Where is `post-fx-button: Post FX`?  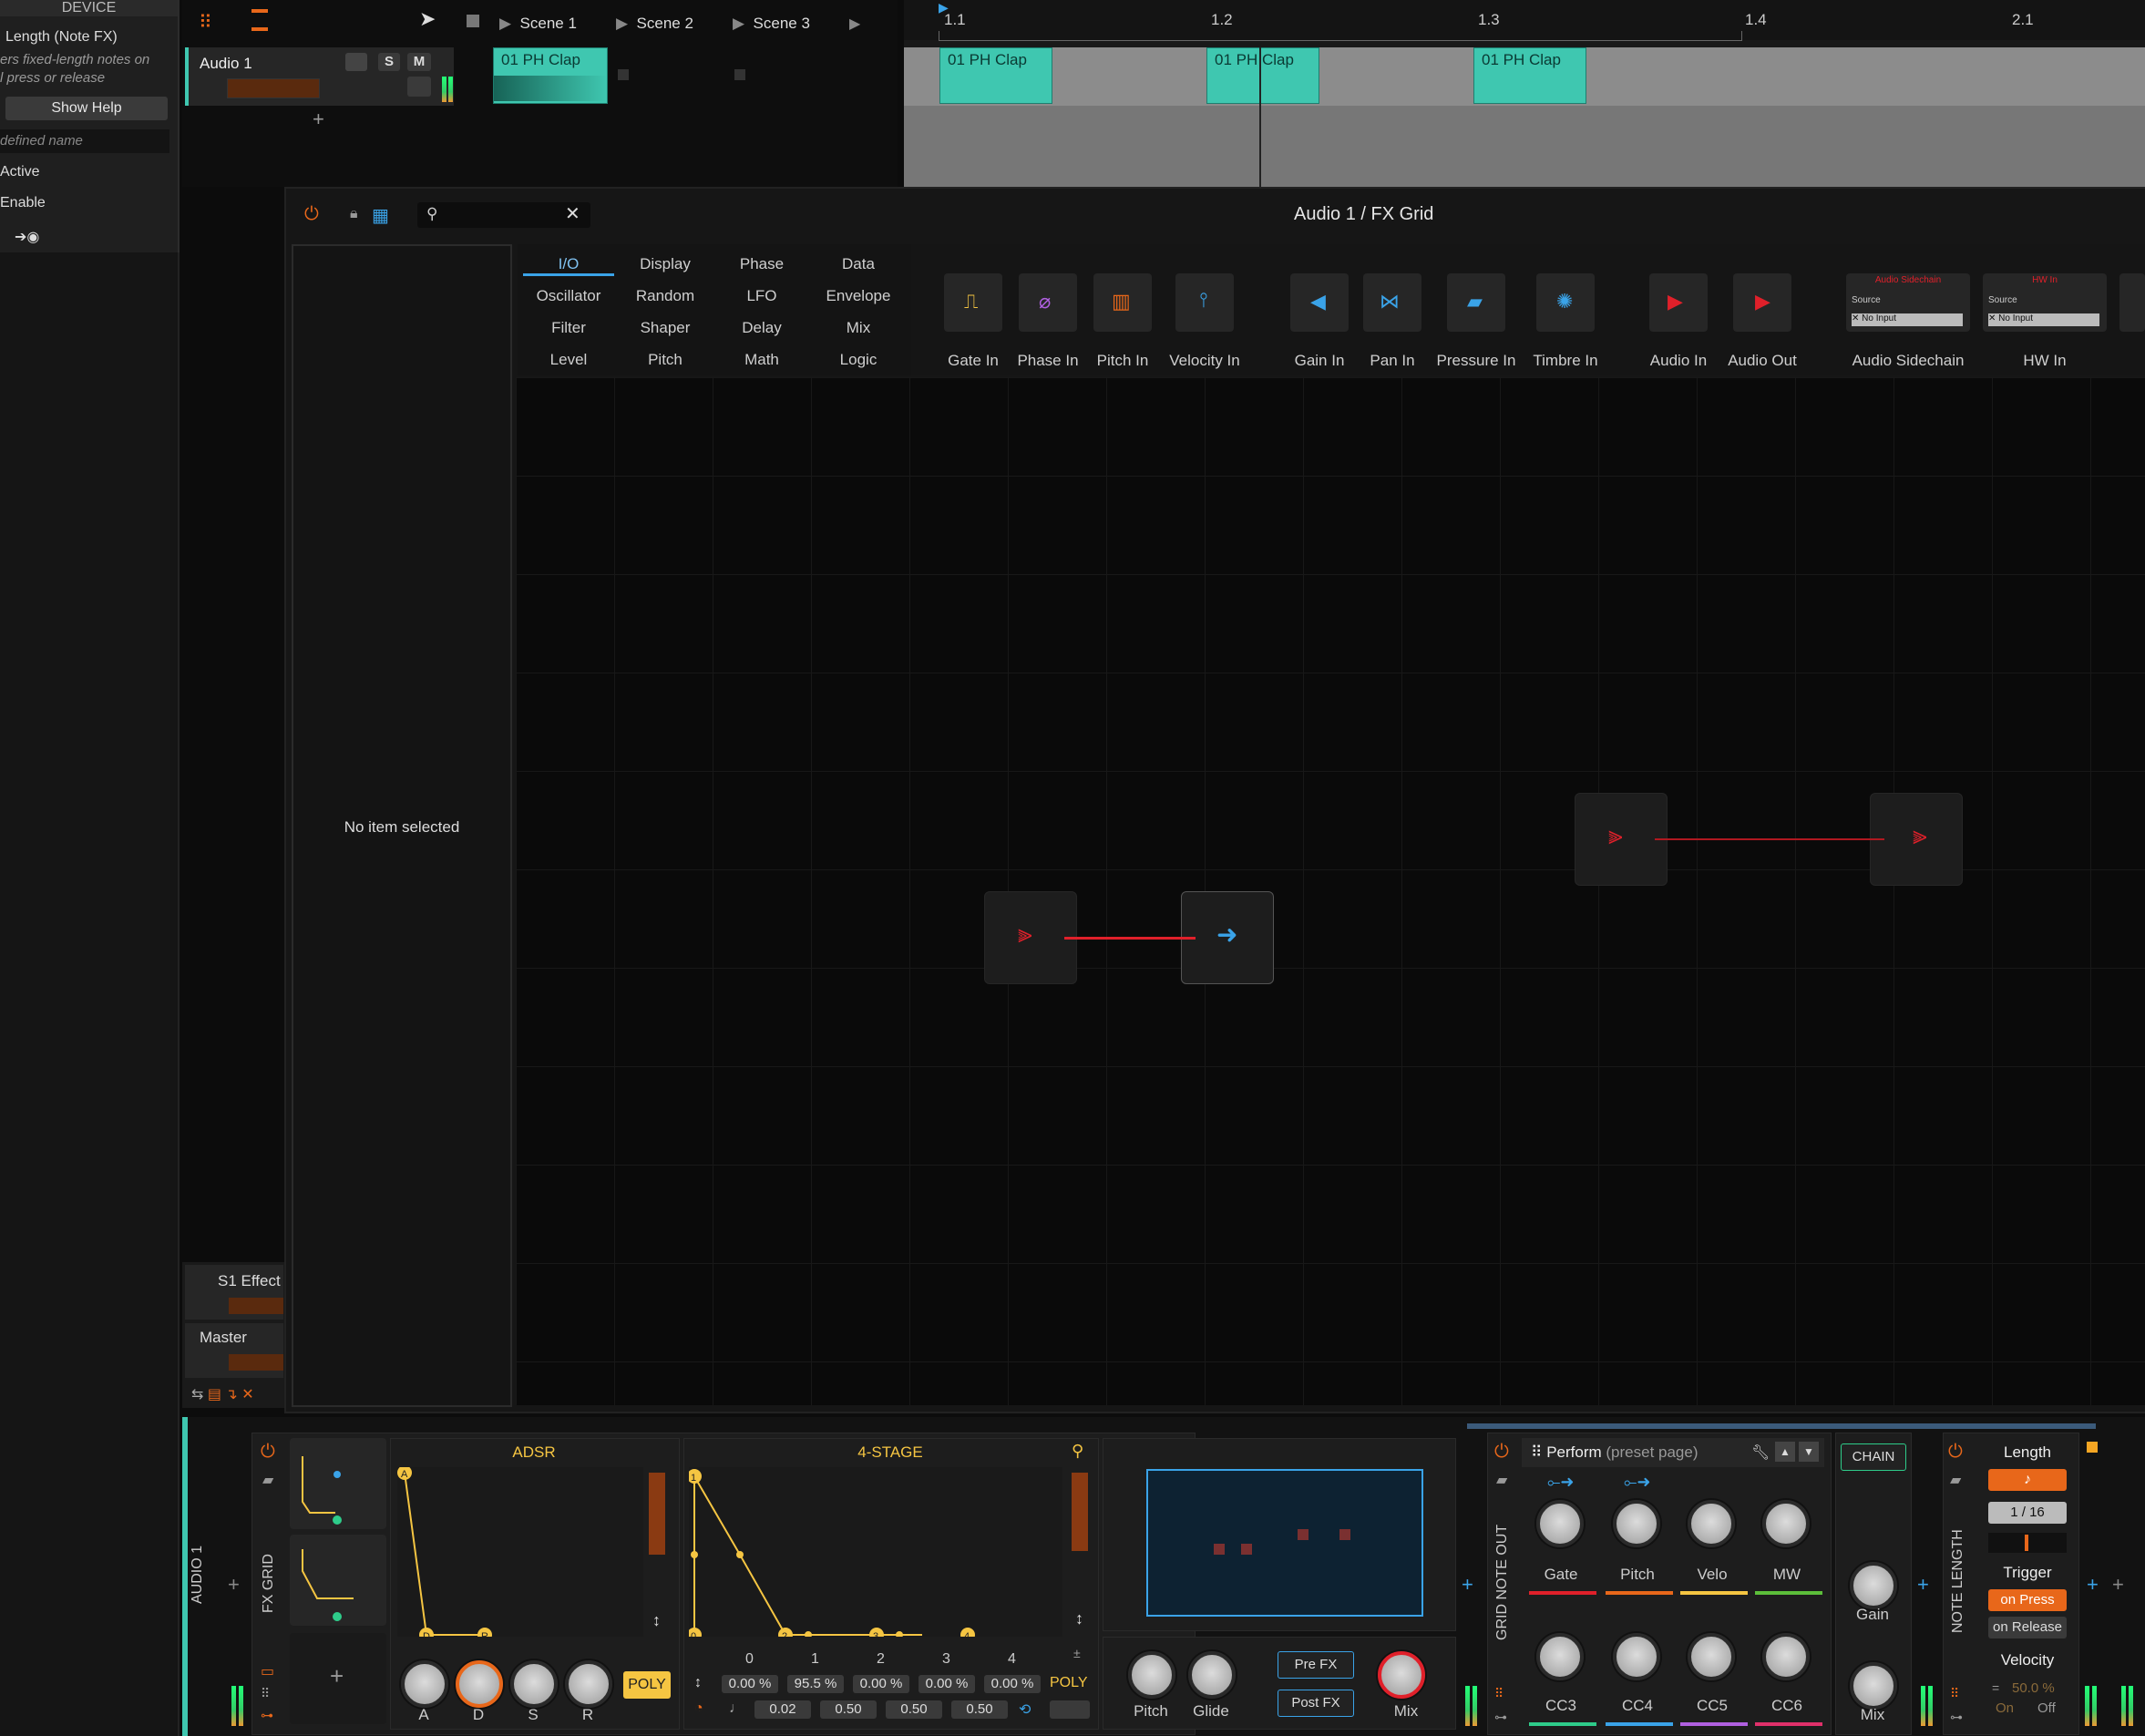
post-fx-button: Post FX is located at coordinates (1316, 1703).